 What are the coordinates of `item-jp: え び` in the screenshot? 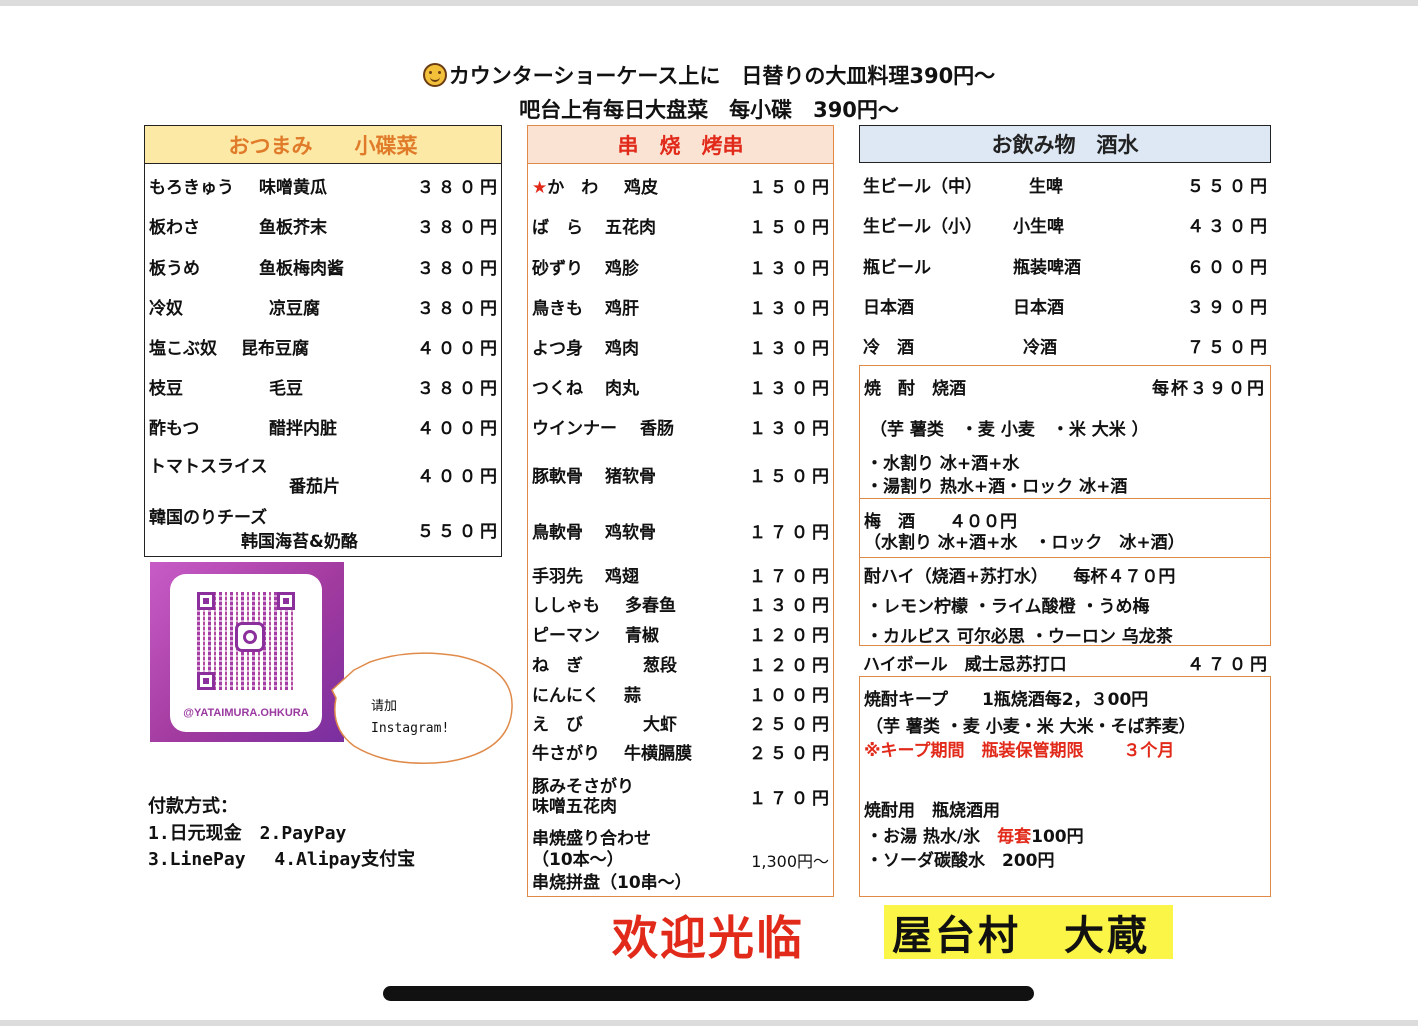 It's located at (557, 725).